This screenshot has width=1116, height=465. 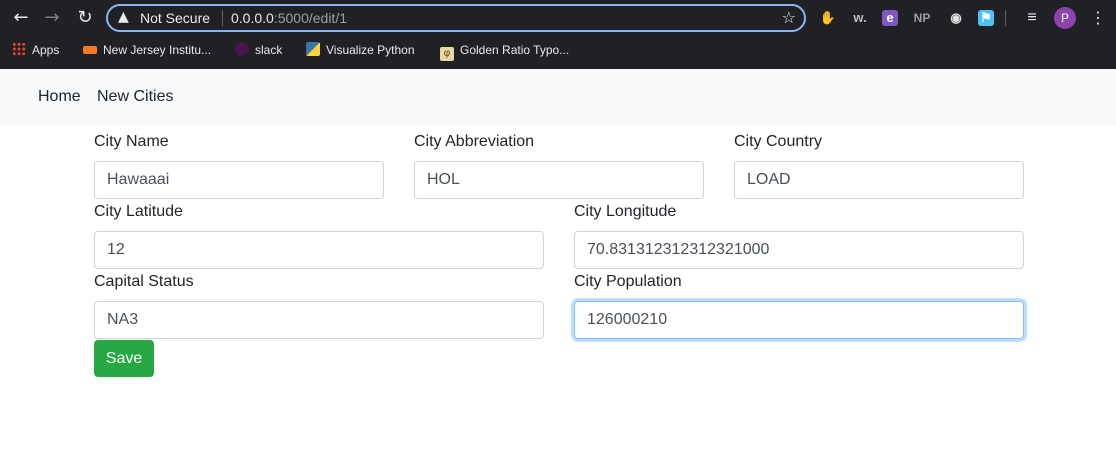 I want to click on circle-extension-icon: ◉, so click(x=956, y=18).